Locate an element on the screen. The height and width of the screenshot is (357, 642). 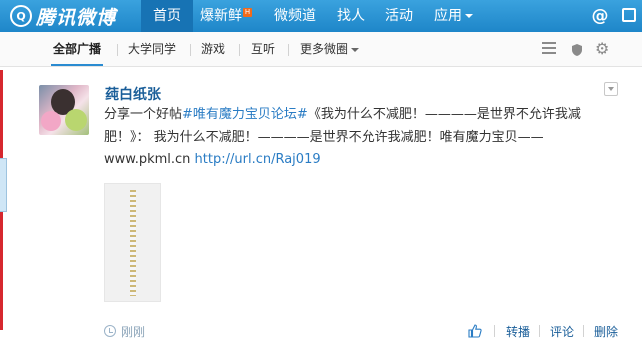
nav-apps: 应用 is located at coordinates (453, 16).